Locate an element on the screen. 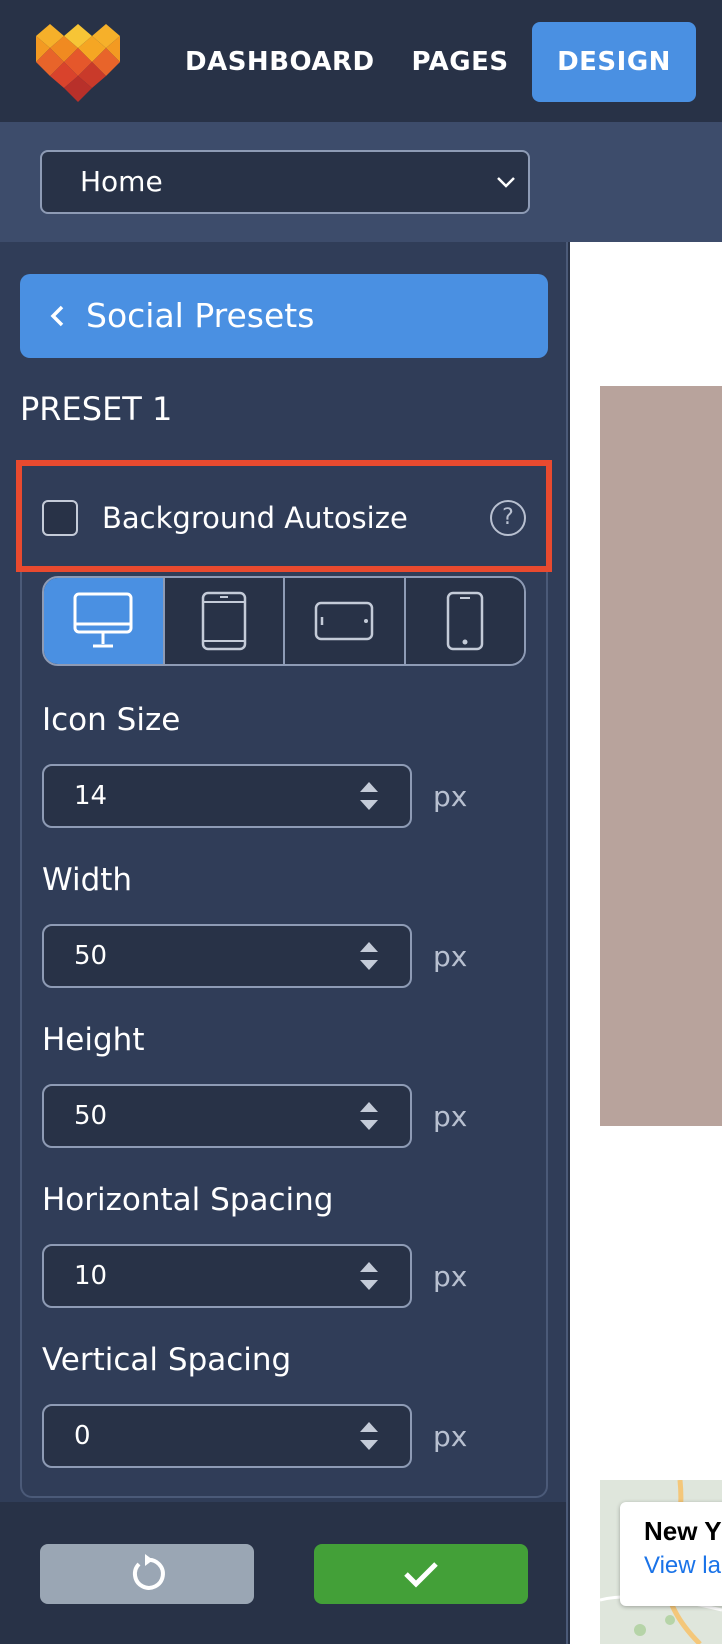  background-autosize-row: Background Autosize ? is located at coordinates (284, 516).